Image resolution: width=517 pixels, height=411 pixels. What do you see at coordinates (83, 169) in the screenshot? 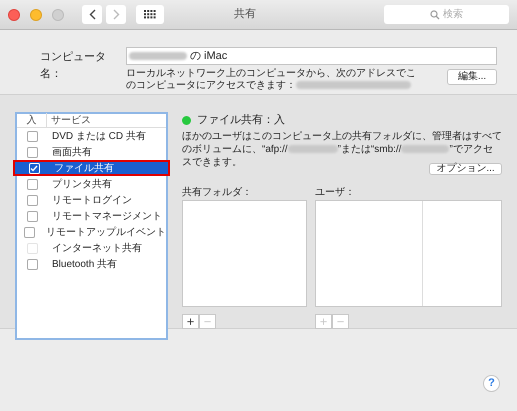
I see `service-name: ファイル共有` at bounding box center [83, 169].